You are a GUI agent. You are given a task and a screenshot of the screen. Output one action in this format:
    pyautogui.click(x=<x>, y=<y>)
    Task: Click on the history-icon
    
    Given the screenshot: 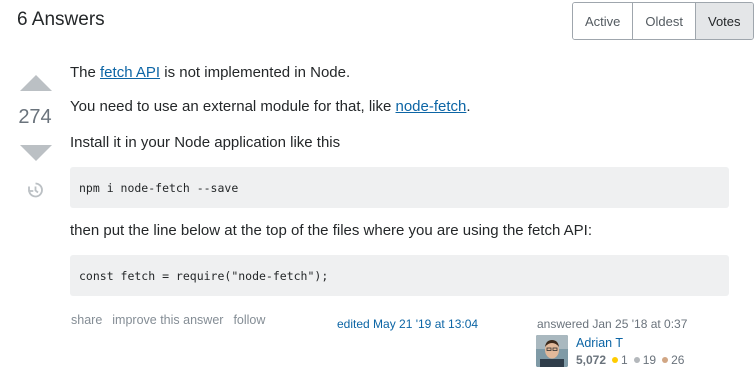 What is the action you would take?
    pyautogui.click(x=35, y=190)
    